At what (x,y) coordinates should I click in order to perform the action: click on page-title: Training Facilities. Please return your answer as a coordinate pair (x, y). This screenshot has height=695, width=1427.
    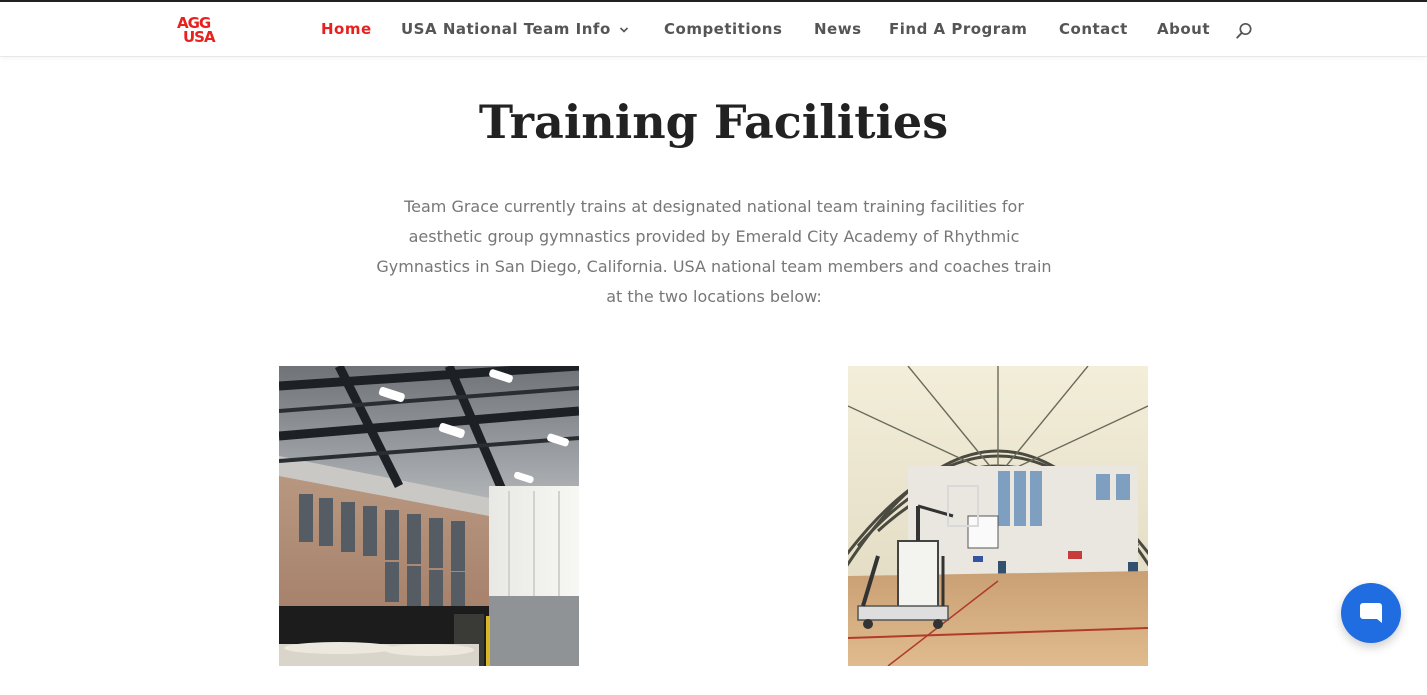
    Looking at the image, I should click on (713, 122).